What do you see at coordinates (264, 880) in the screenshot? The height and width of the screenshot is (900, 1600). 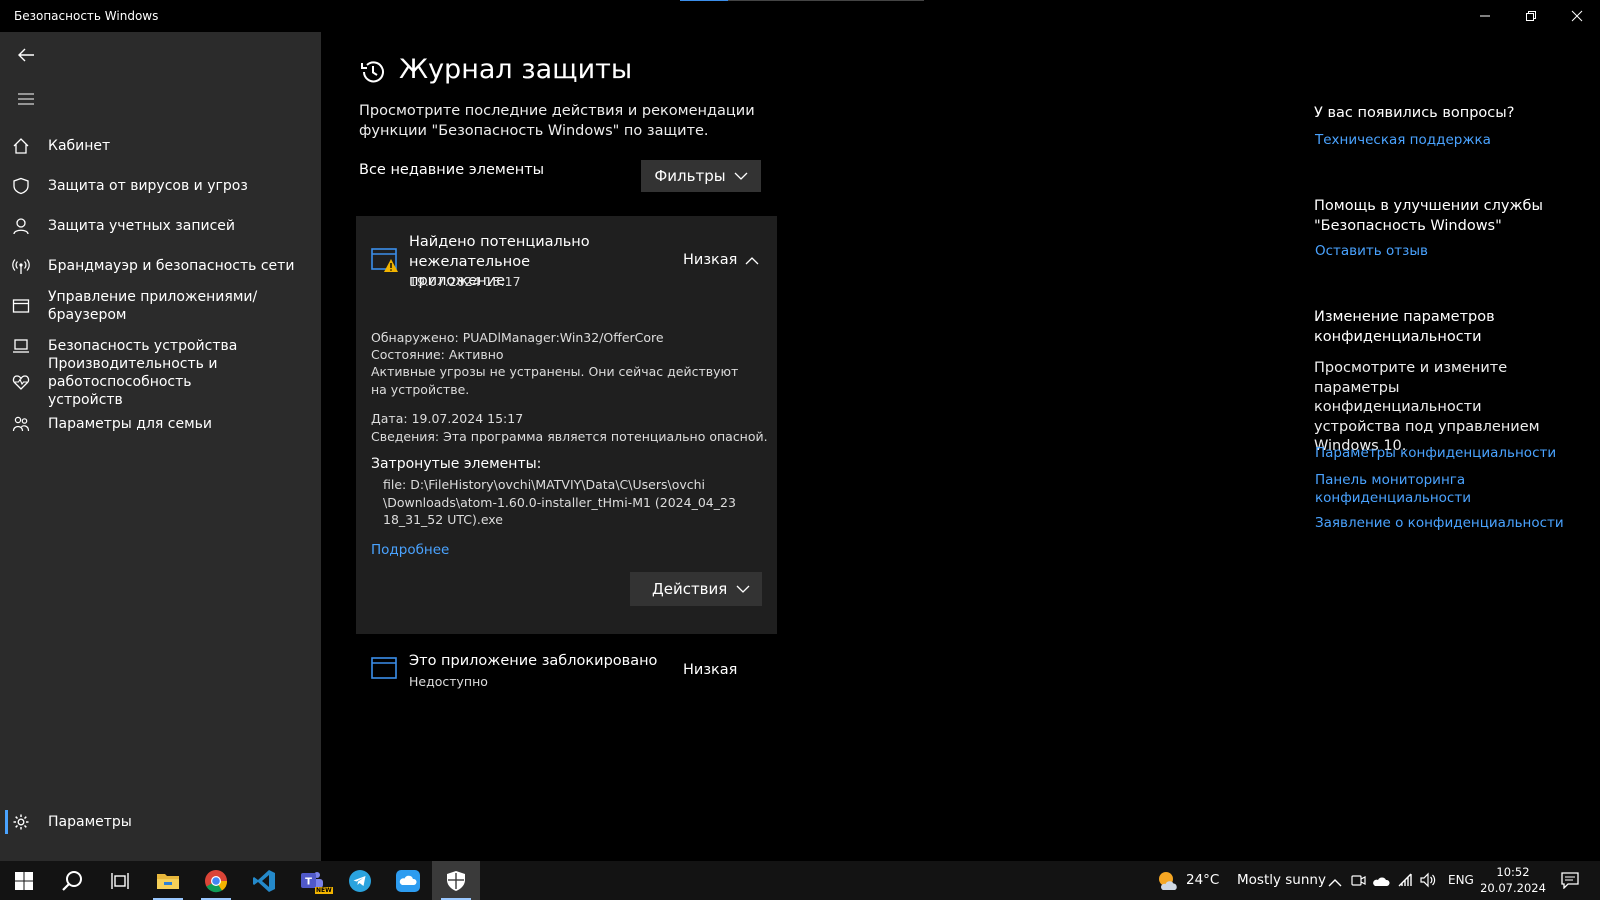 I see `vscode-button` at bounding box center [264, 880].